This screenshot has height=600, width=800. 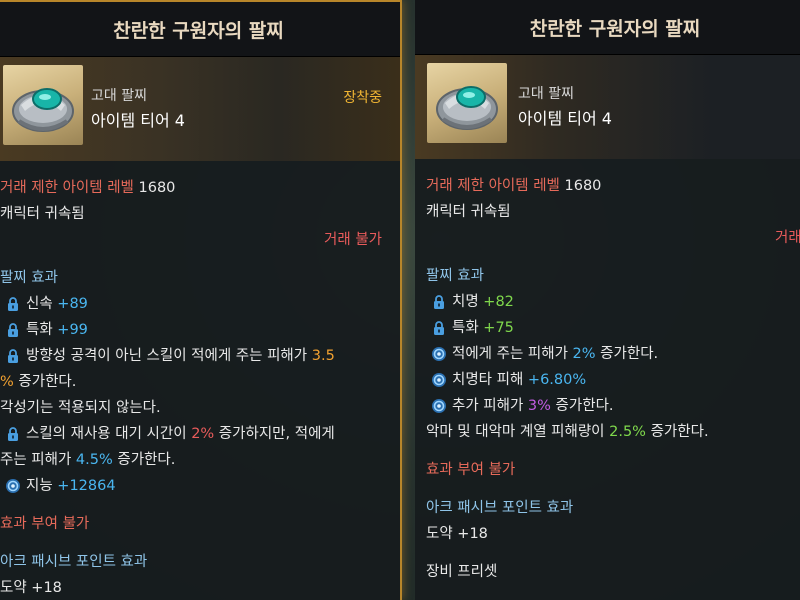 I want to click on equipment-preset: 장비 프리셋, so click(x=462, y=572).